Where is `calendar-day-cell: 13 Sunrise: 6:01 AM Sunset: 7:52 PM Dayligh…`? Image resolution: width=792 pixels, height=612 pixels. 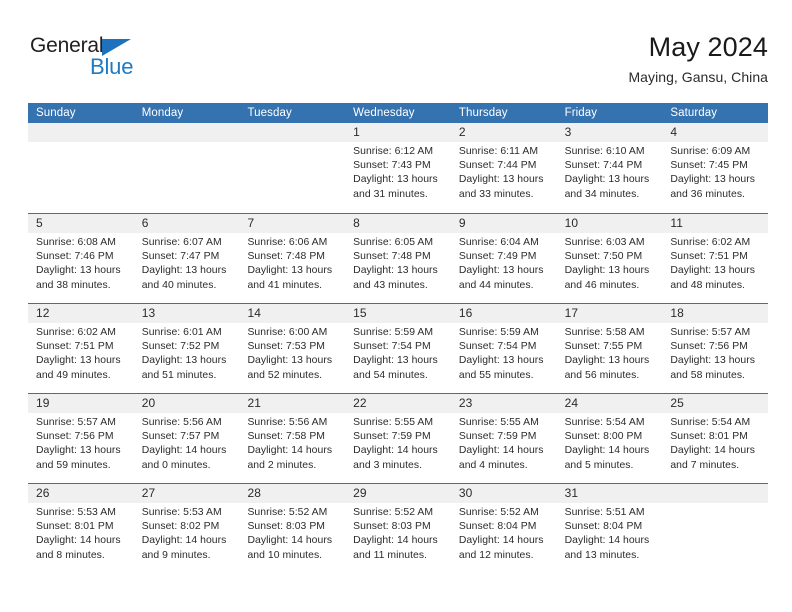
calendar-day-cell: 13 Sunrise: 6:01 AM Sunset: 7:52 PM Dayligh… is located at coordinates (187, 348).